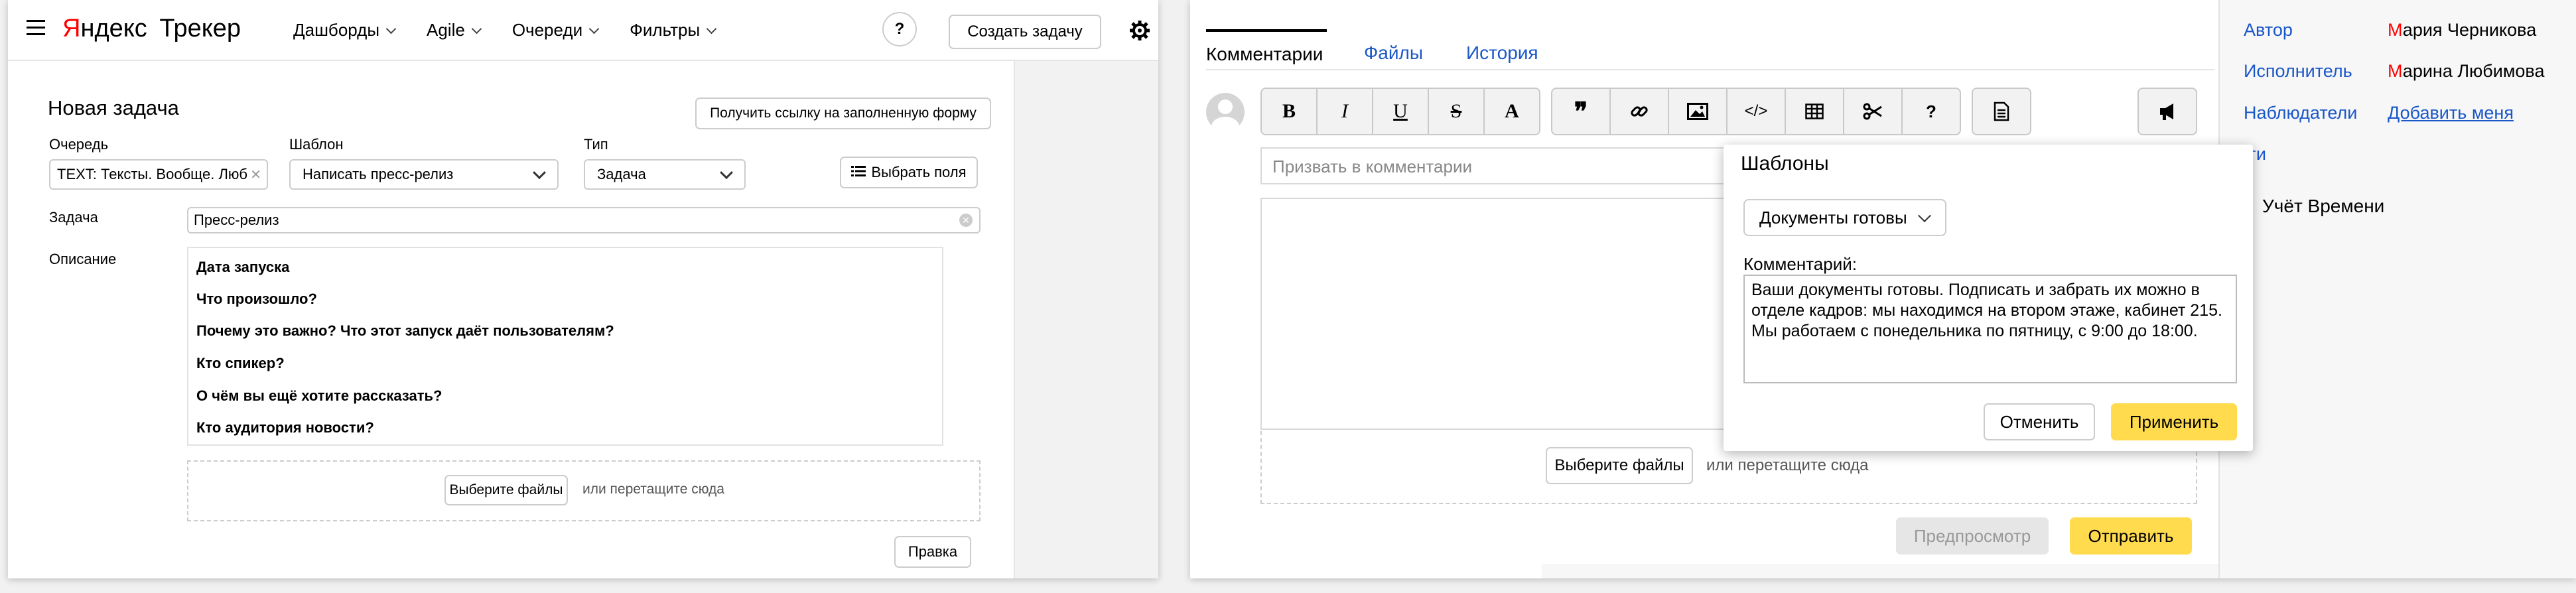  I want to click on code-button: </>, so click(1756, 111).